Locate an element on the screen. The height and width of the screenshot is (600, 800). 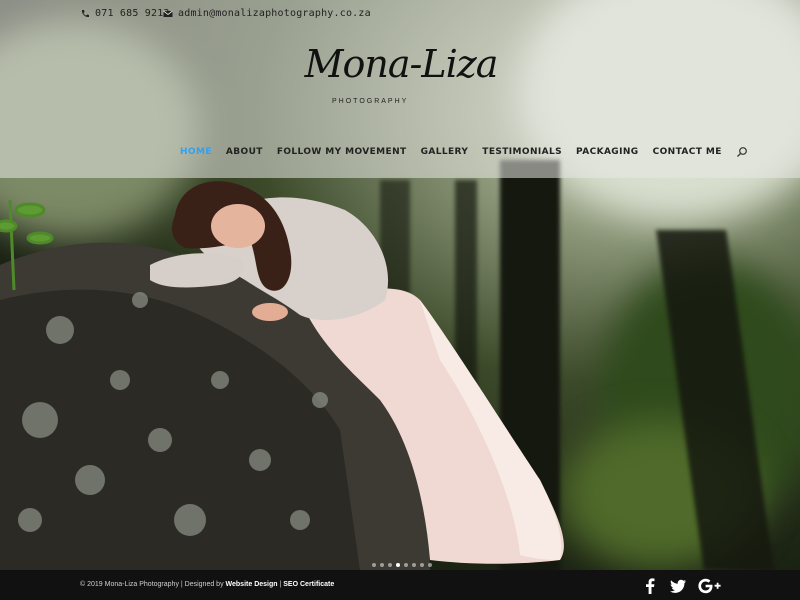
nav-item-follow-my-movement: FOLLOW MY MOVEMENT is located at coordinates (342, 152).